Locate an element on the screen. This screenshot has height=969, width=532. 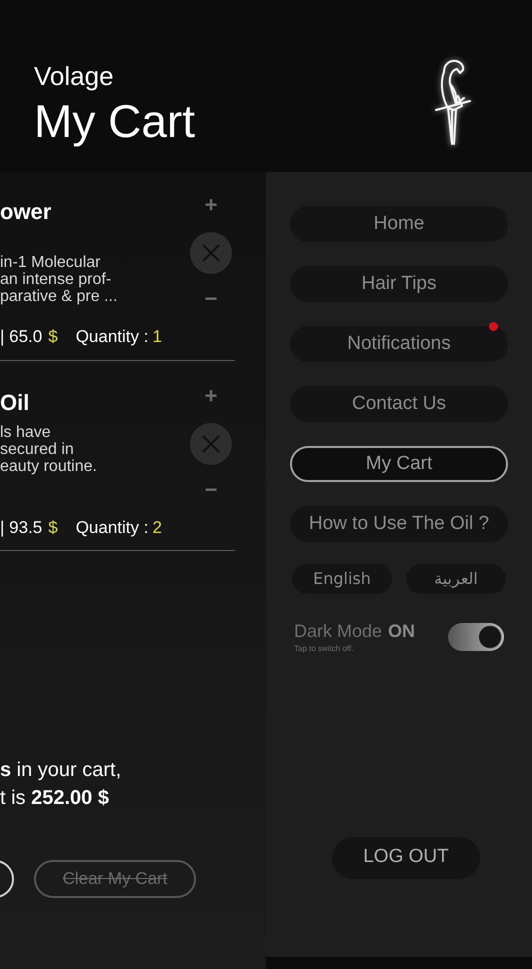
menu-item: How to Use The Oil ? is located at coordinates (399, 524).